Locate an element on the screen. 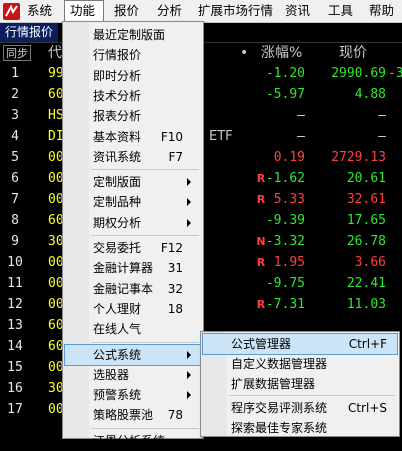  function-menu-item: 策略股票池 78 is located at coordinates (133, 415).